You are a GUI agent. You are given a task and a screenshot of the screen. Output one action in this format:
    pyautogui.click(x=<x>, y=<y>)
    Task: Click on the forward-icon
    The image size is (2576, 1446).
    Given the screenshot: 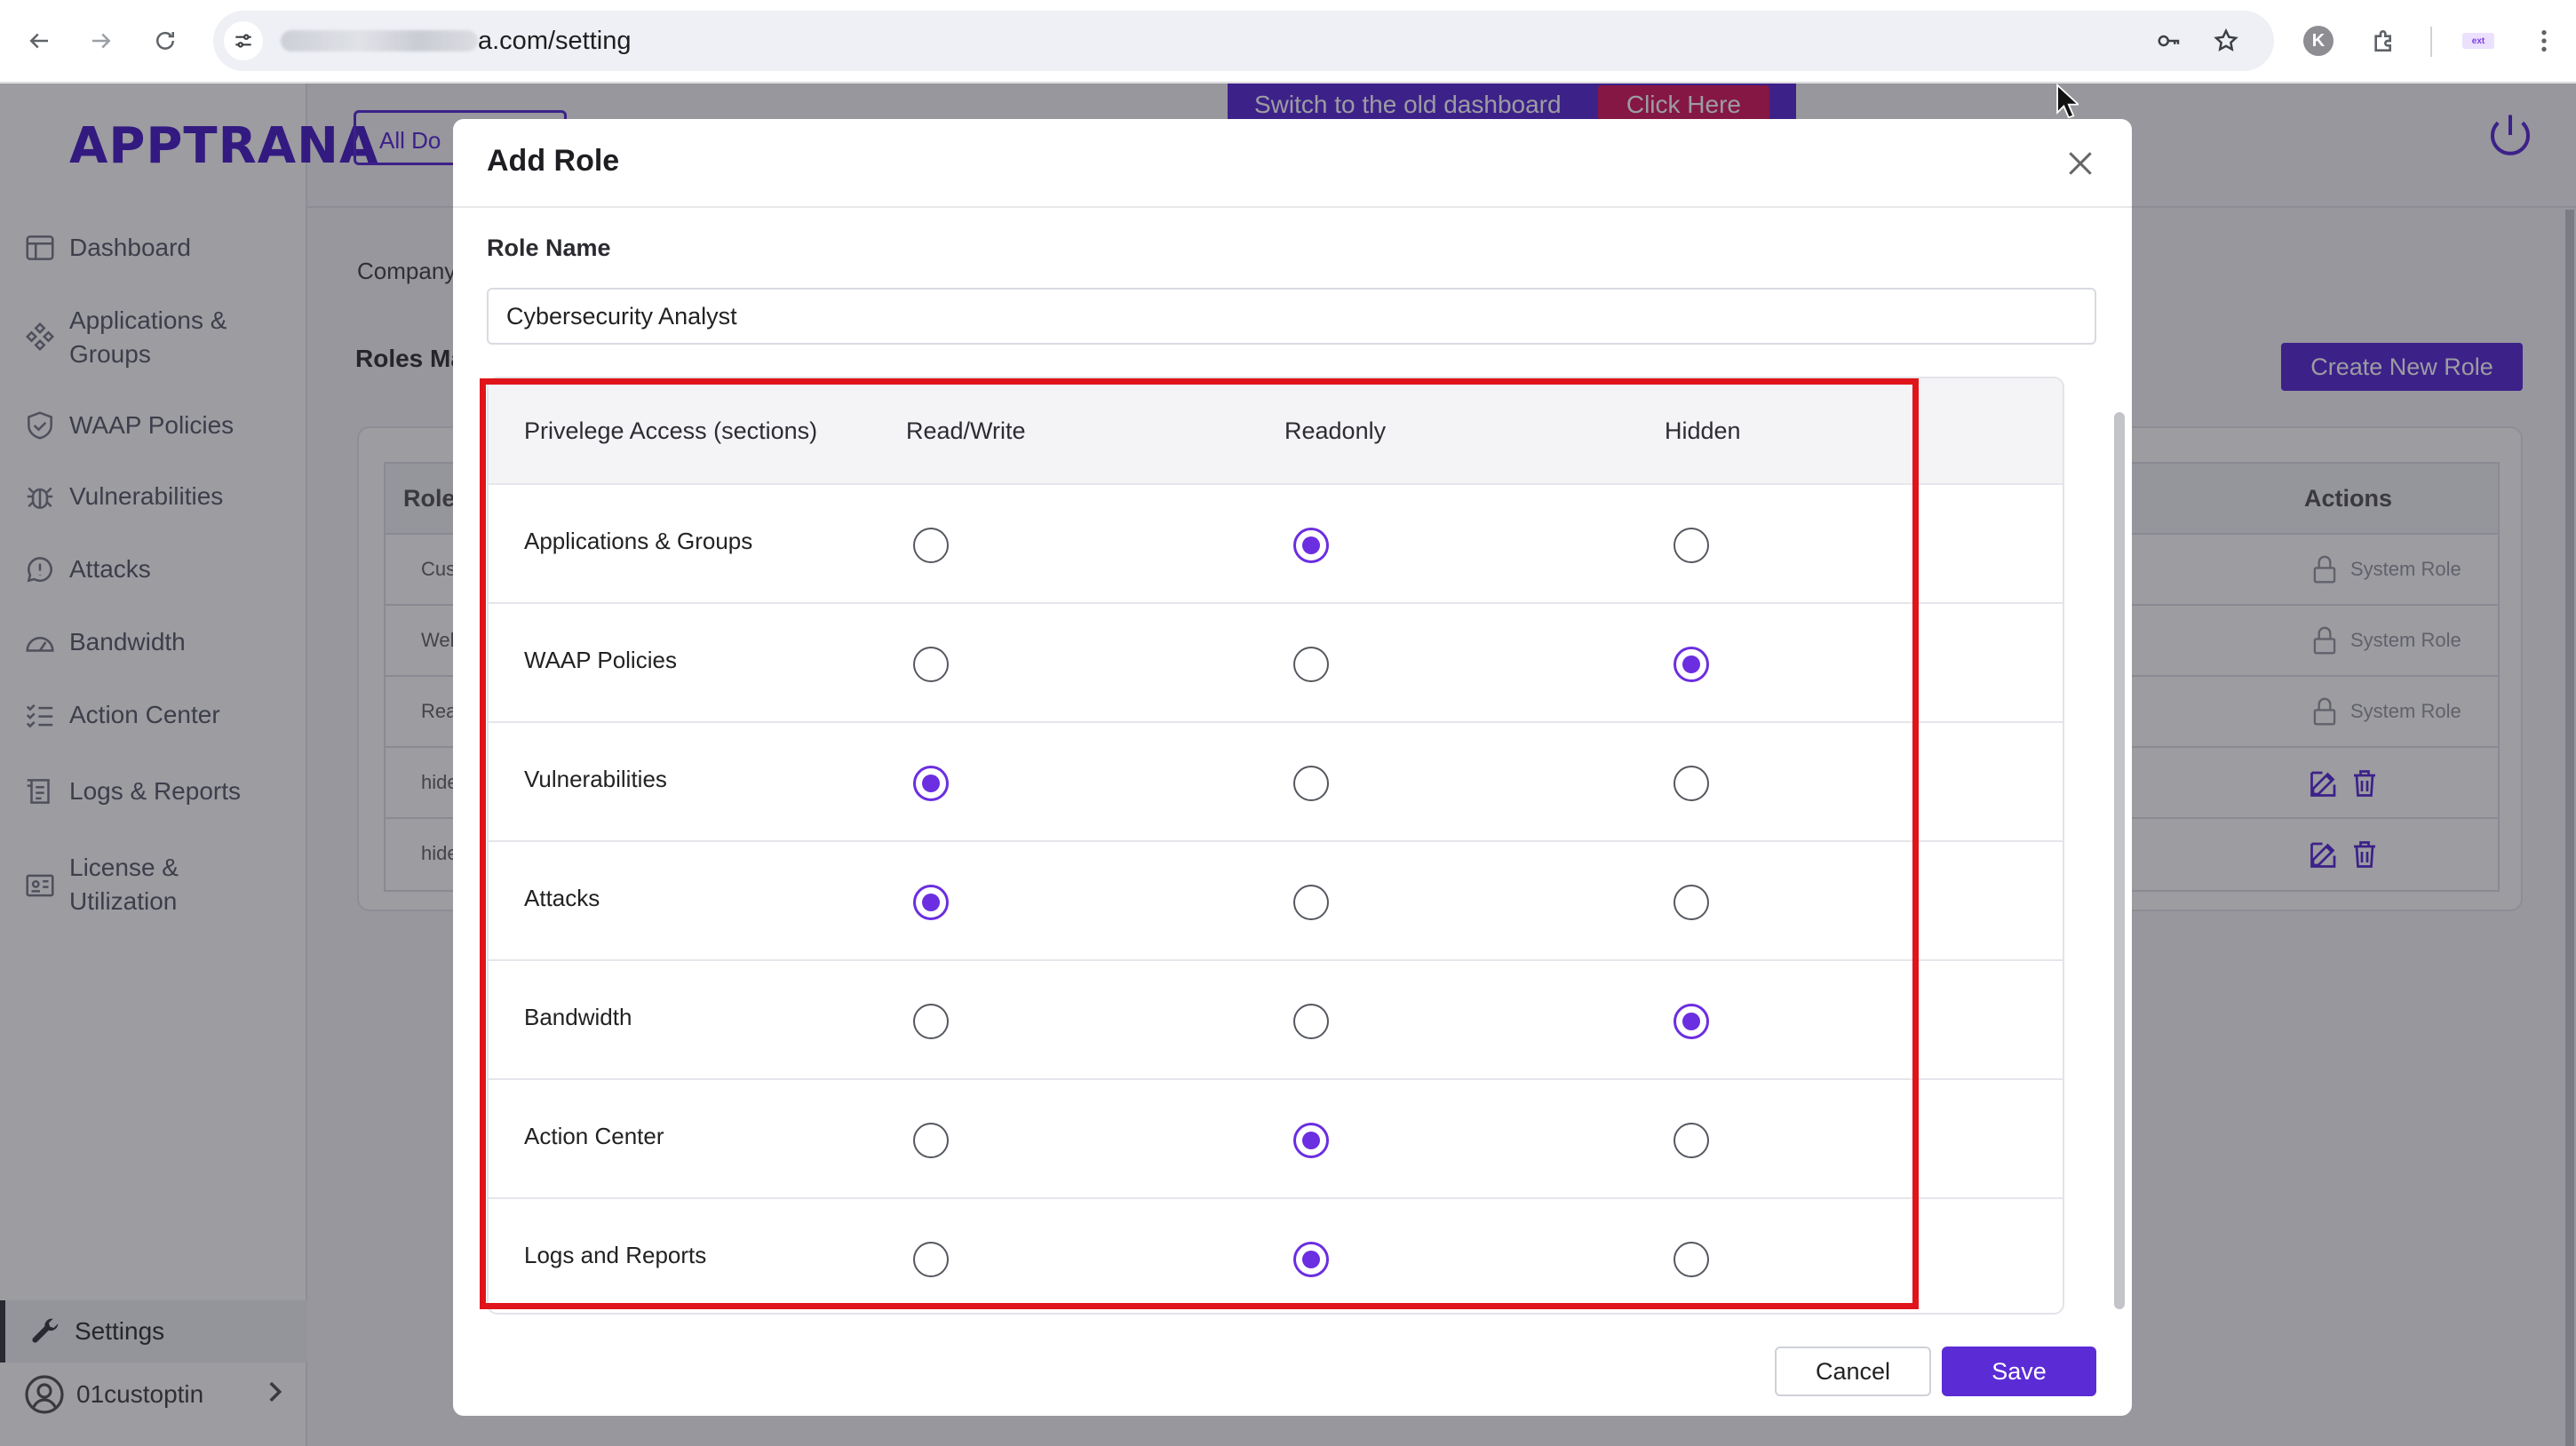 What is the action you would take?
    pyautogui.click(x=101, y=40)
    